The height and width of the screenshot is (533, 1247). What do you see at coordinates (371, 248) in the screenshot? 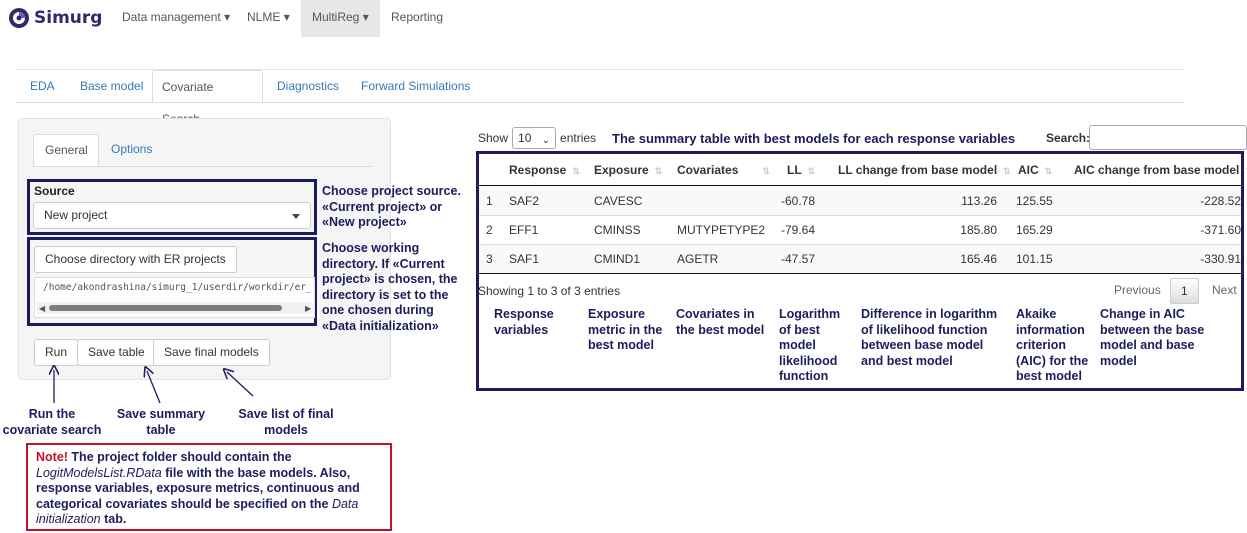
I see `annotation-line: Choose working` at bounding box center [371, 248].